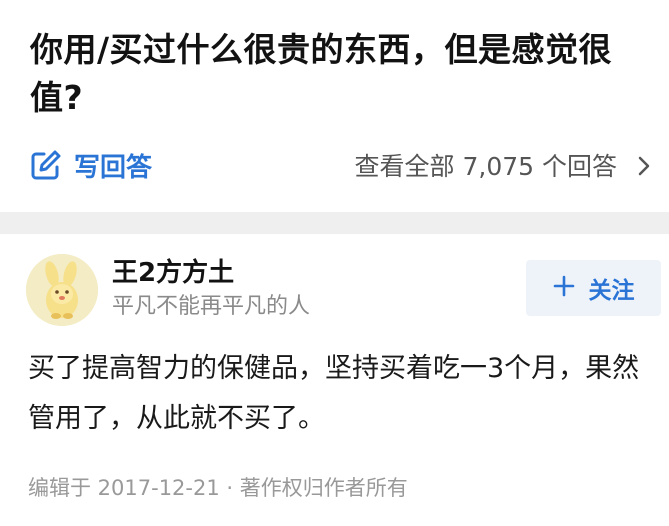  Describe the element at coordinates (644, 165) in the screenshot. I see `chevron-right-icon` at that location.